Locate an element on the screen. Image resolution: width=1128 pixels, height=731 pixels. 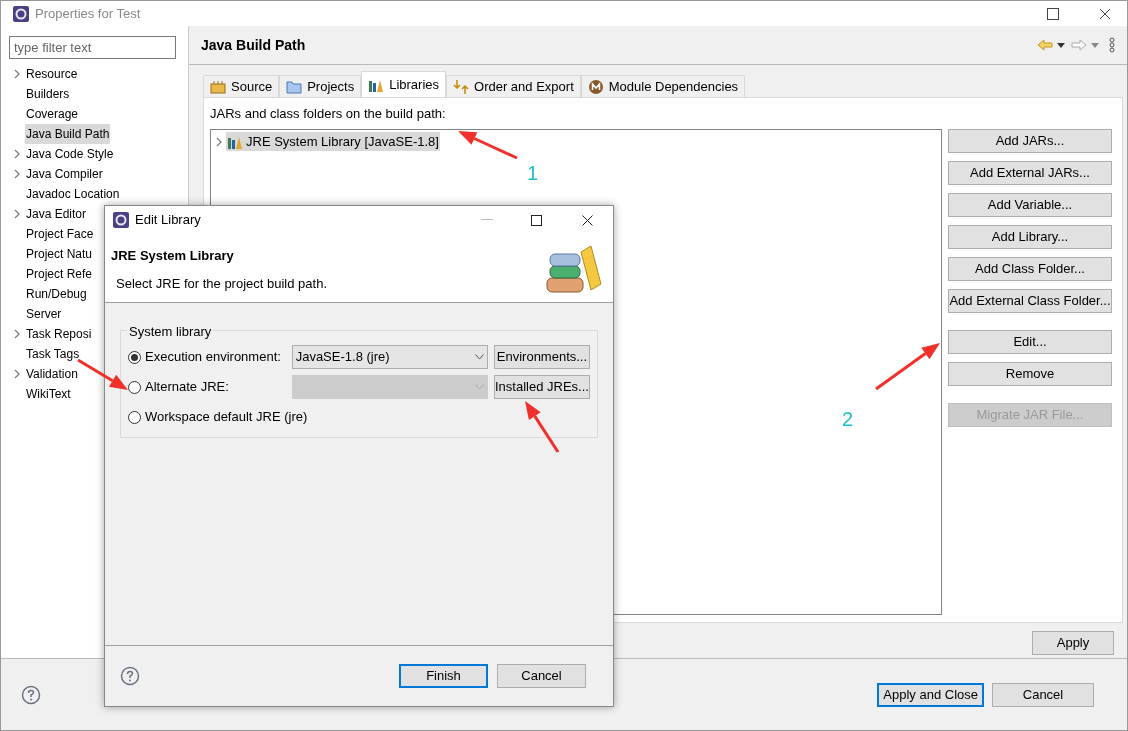
page-title: Java Build Path is located at coordinates (253, 45).